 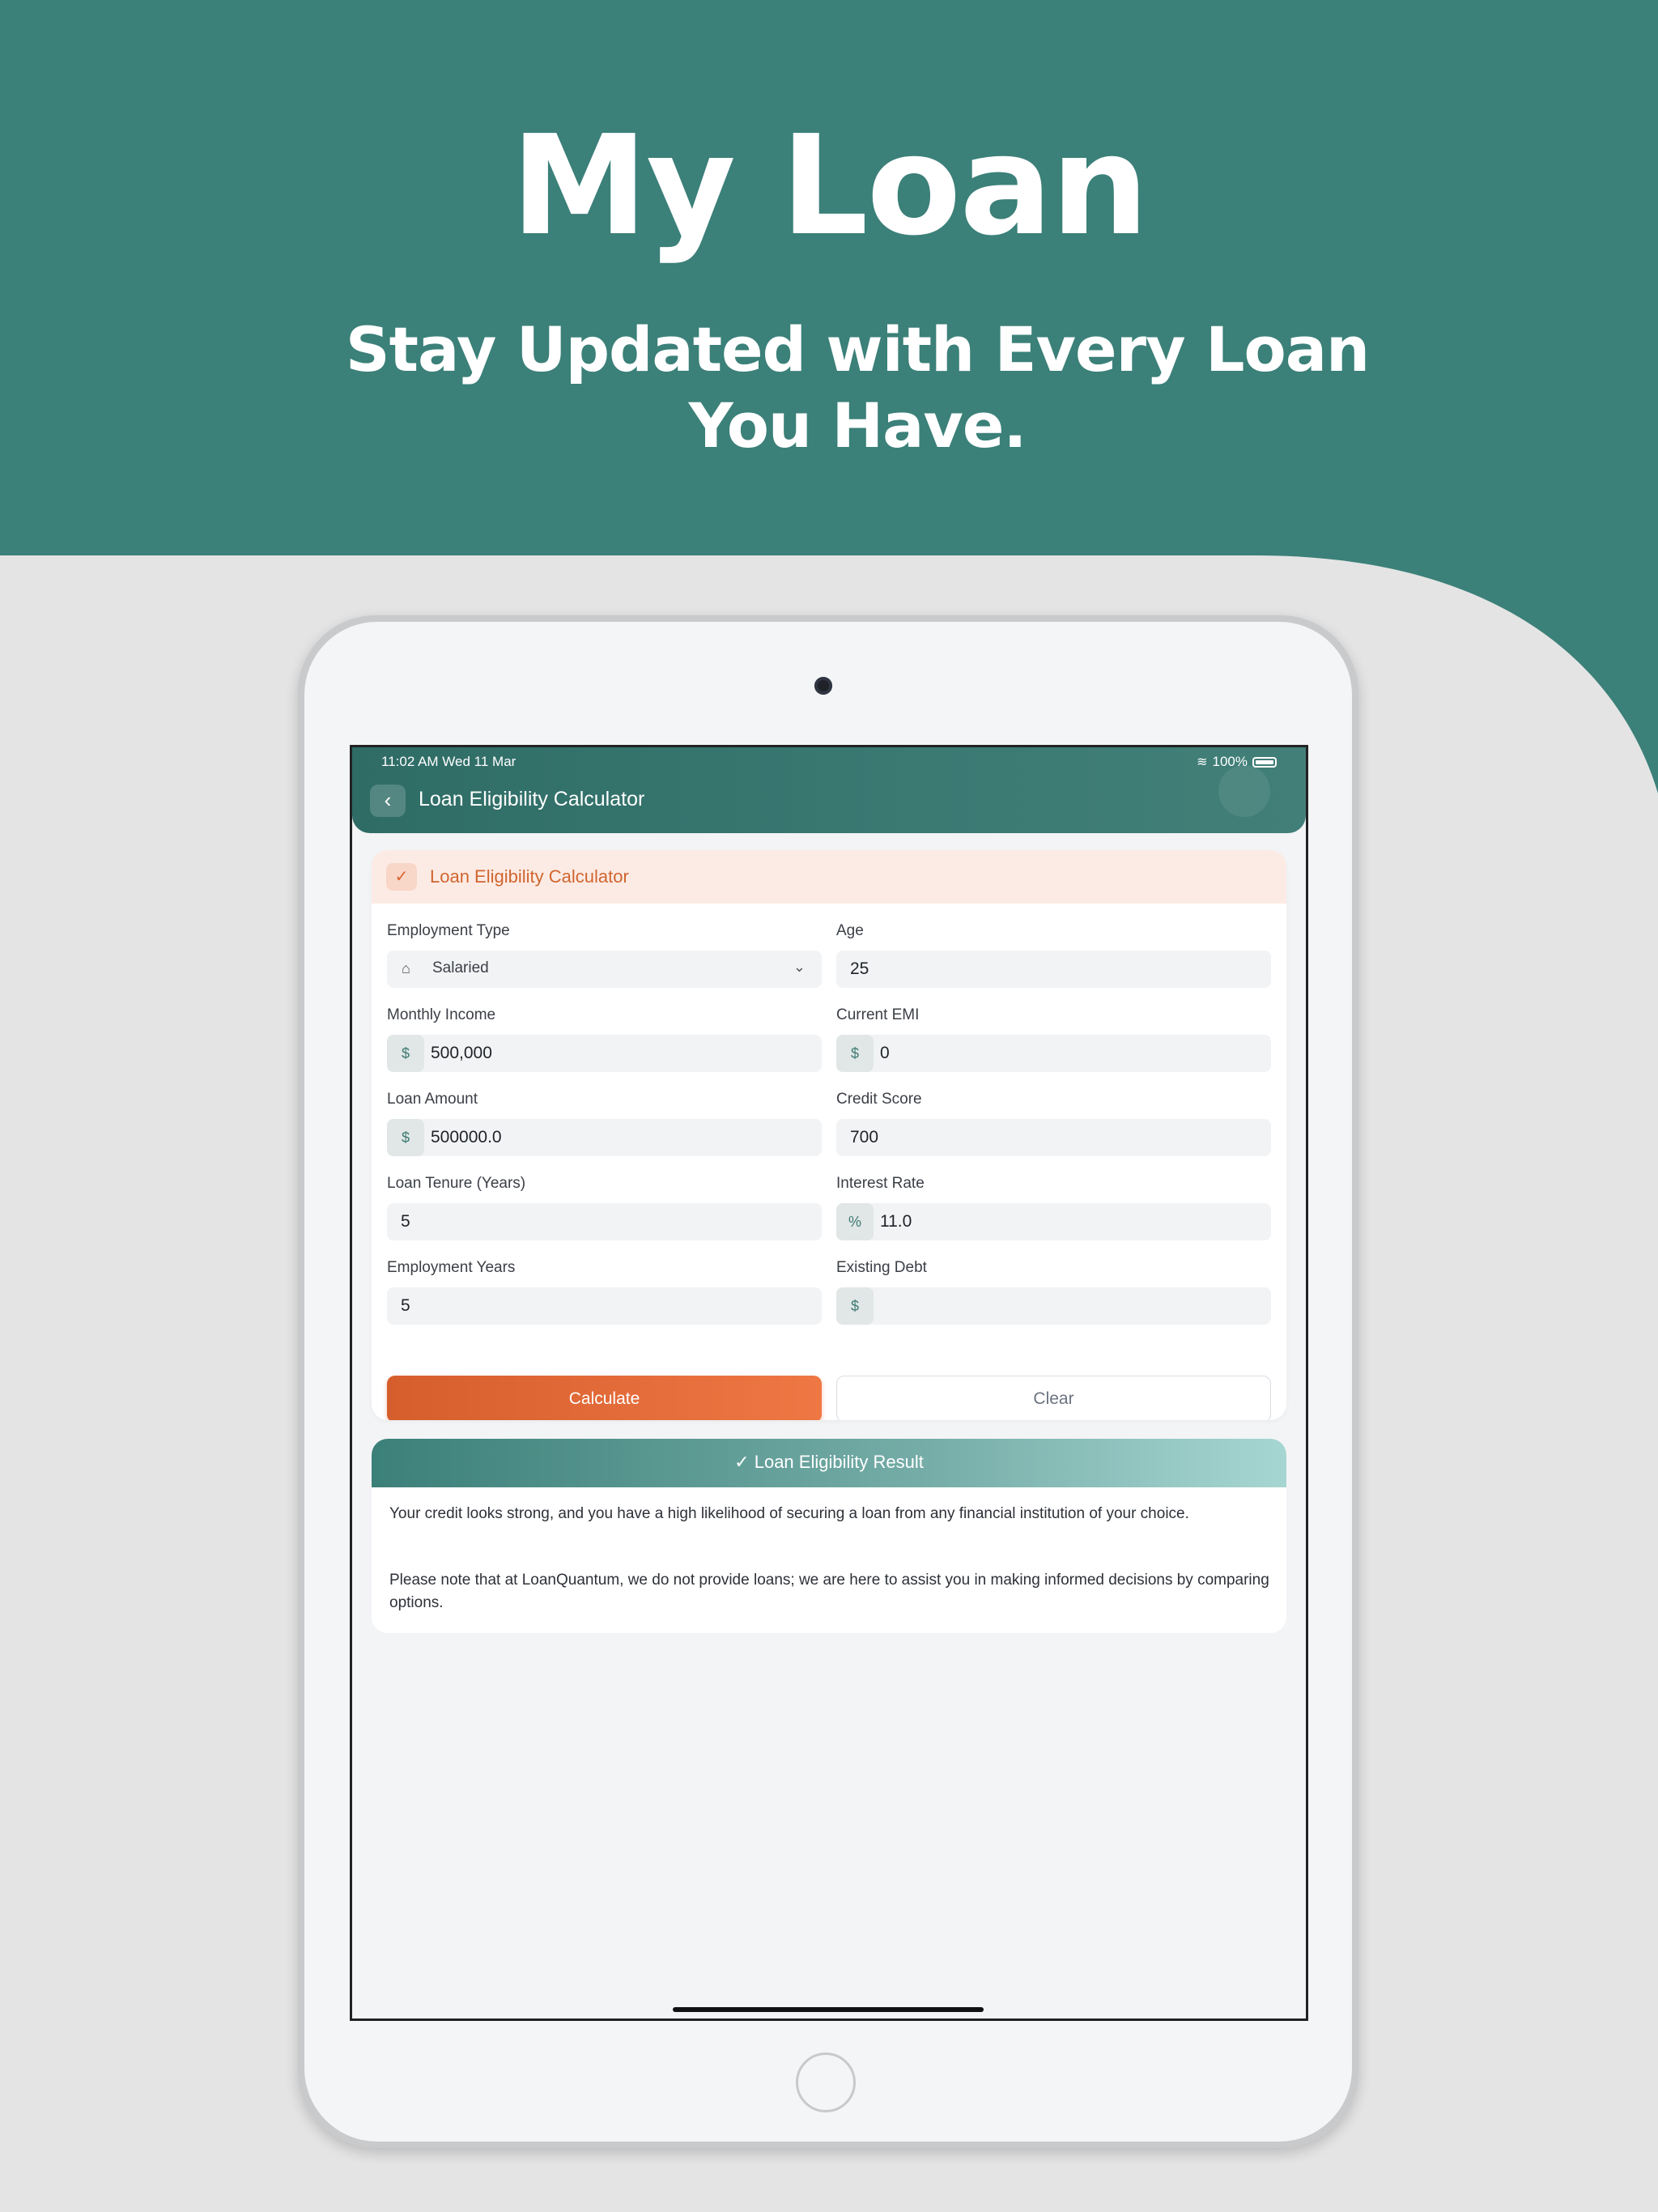 What do you see at coordinates (460, 968) in the screenshot?
I see `employment-type-value: Salaried` at bounding box center [460, 968].